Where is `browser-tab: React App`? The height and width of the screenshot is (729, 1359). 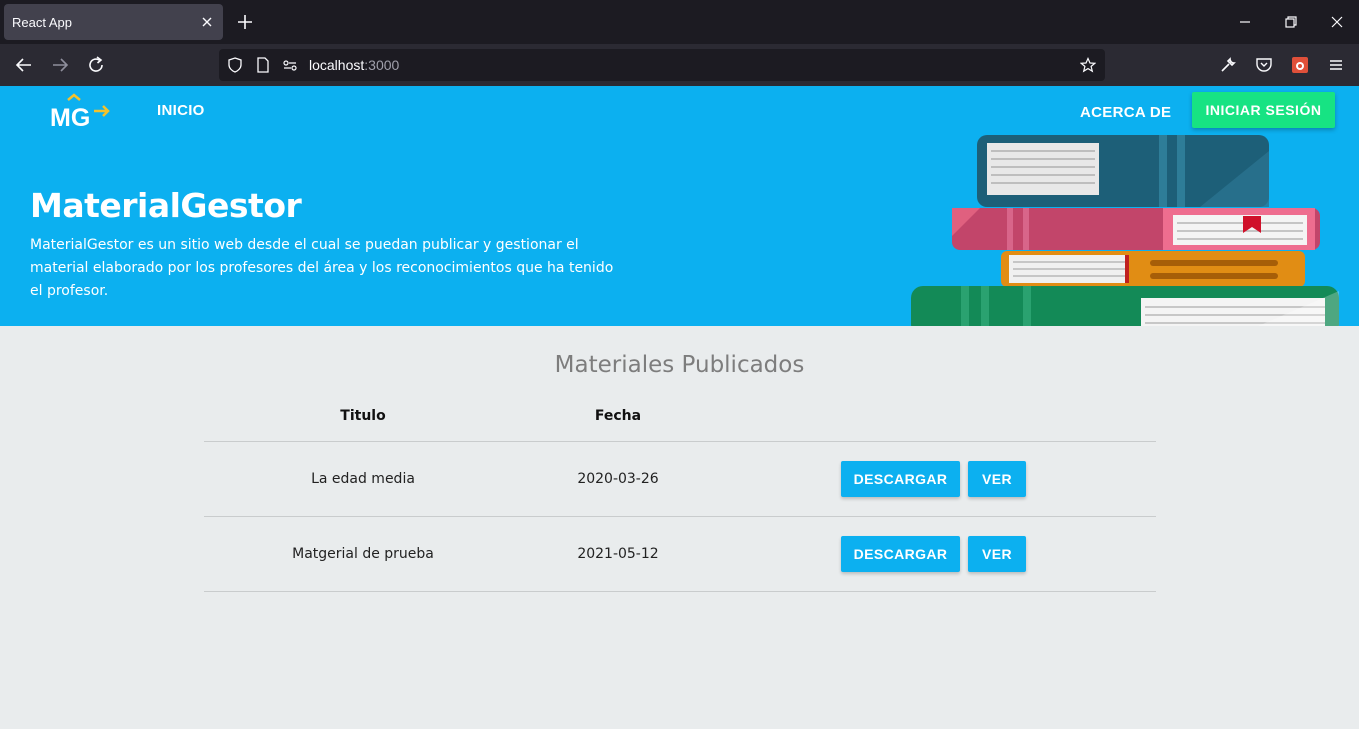 browser-tab: React App is located at coordinates (113, 22).